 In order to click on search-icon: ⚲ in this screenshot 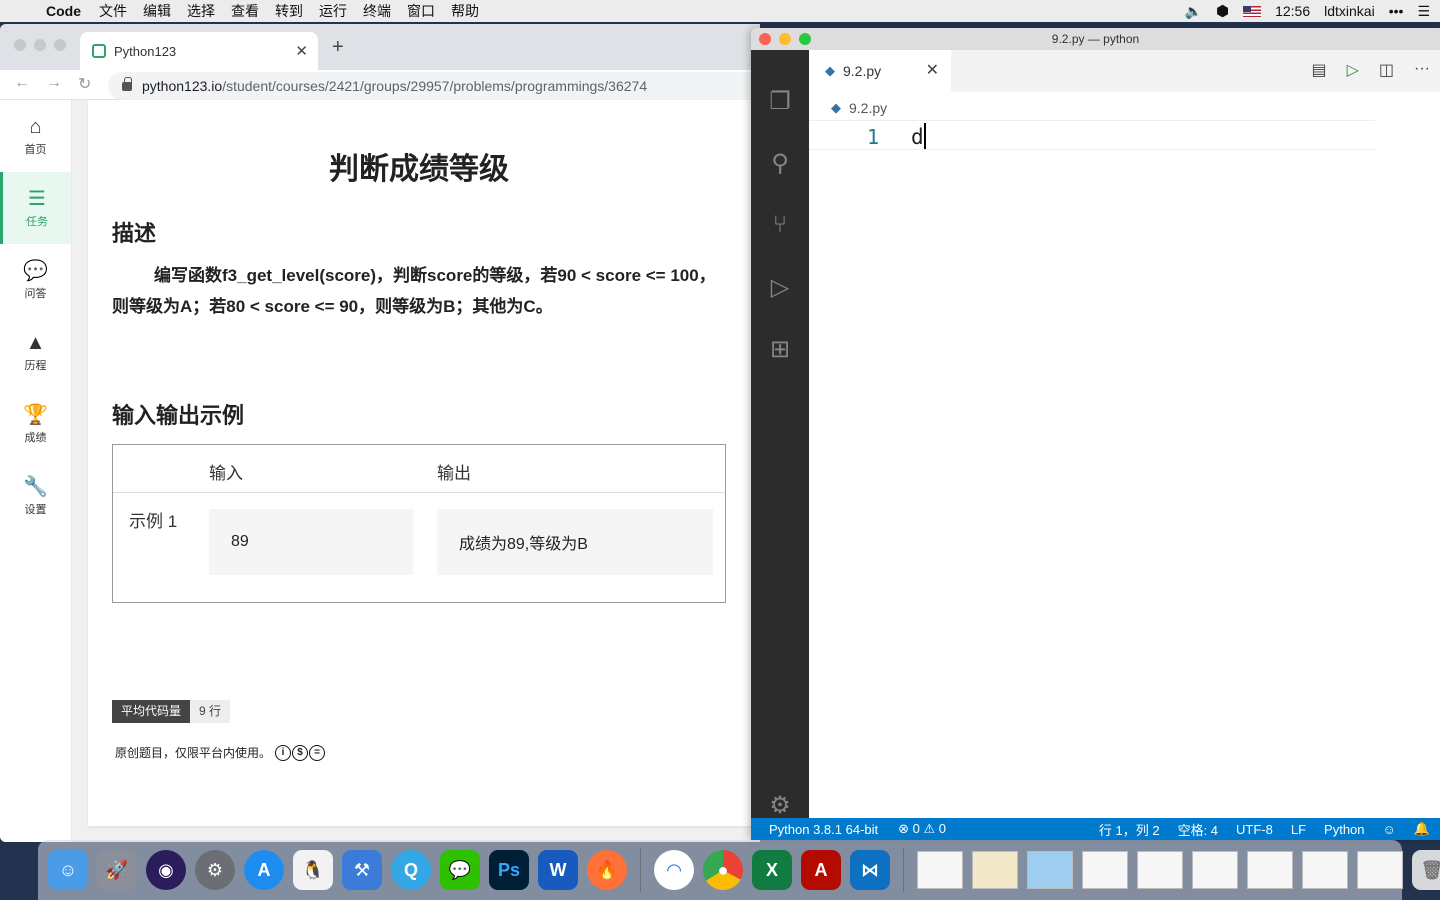, I will do `click(780, 163)`.